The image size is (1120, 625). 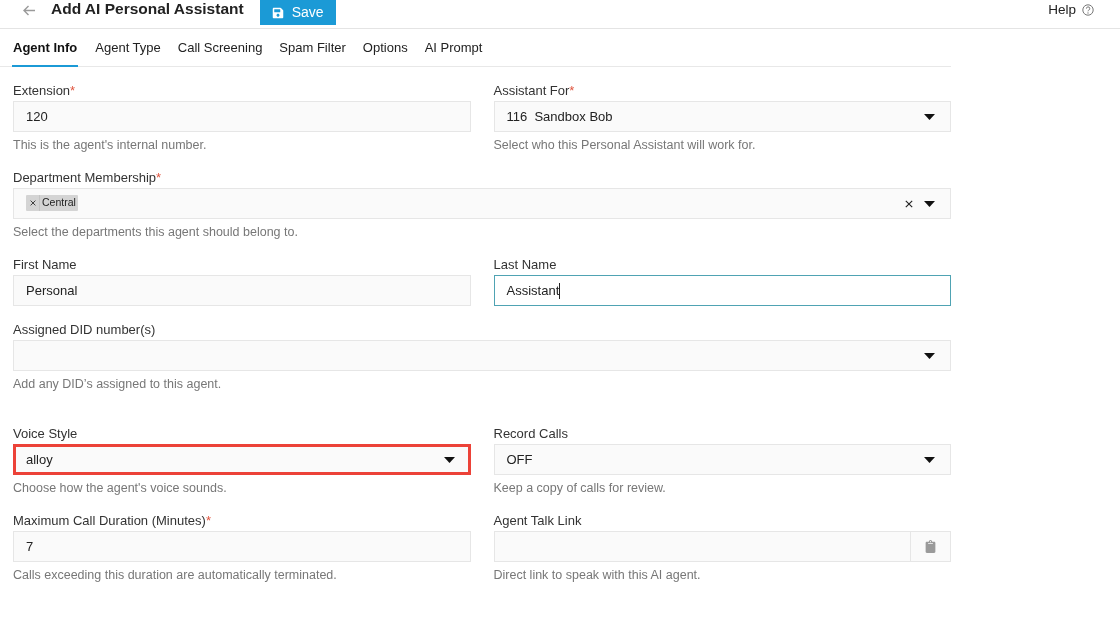 What do you see at coordinates (128, 48) in the screenshot?
I see `tab: Agent Type` at bounding box center [128, 48].